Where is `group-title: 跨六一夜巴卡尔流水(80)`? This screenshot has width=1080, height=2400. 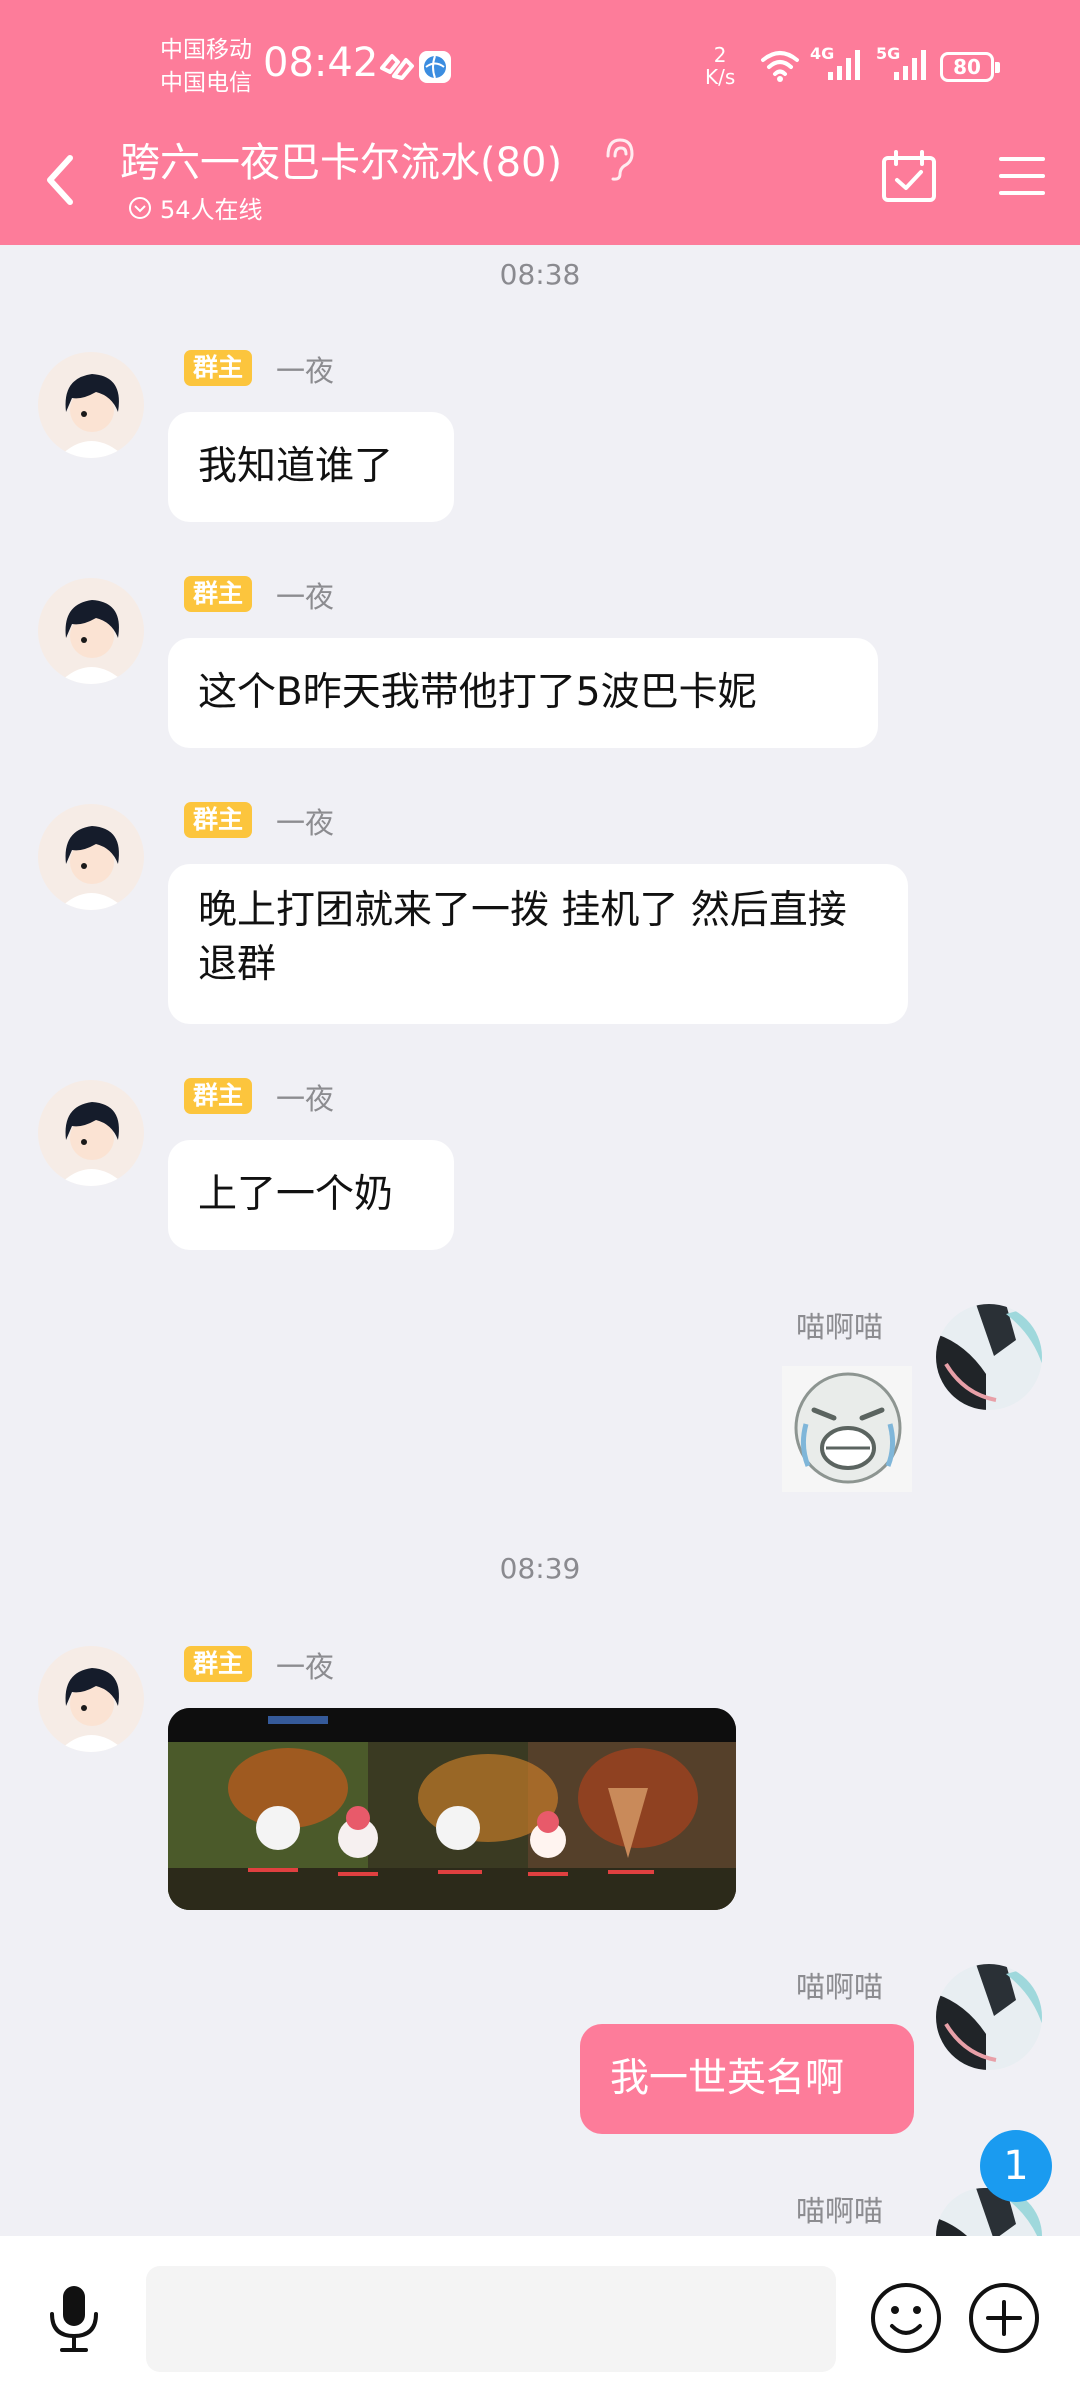 group-title: 跨六一夜巴卡尔流水(80) is located at coordinates (341, 159).